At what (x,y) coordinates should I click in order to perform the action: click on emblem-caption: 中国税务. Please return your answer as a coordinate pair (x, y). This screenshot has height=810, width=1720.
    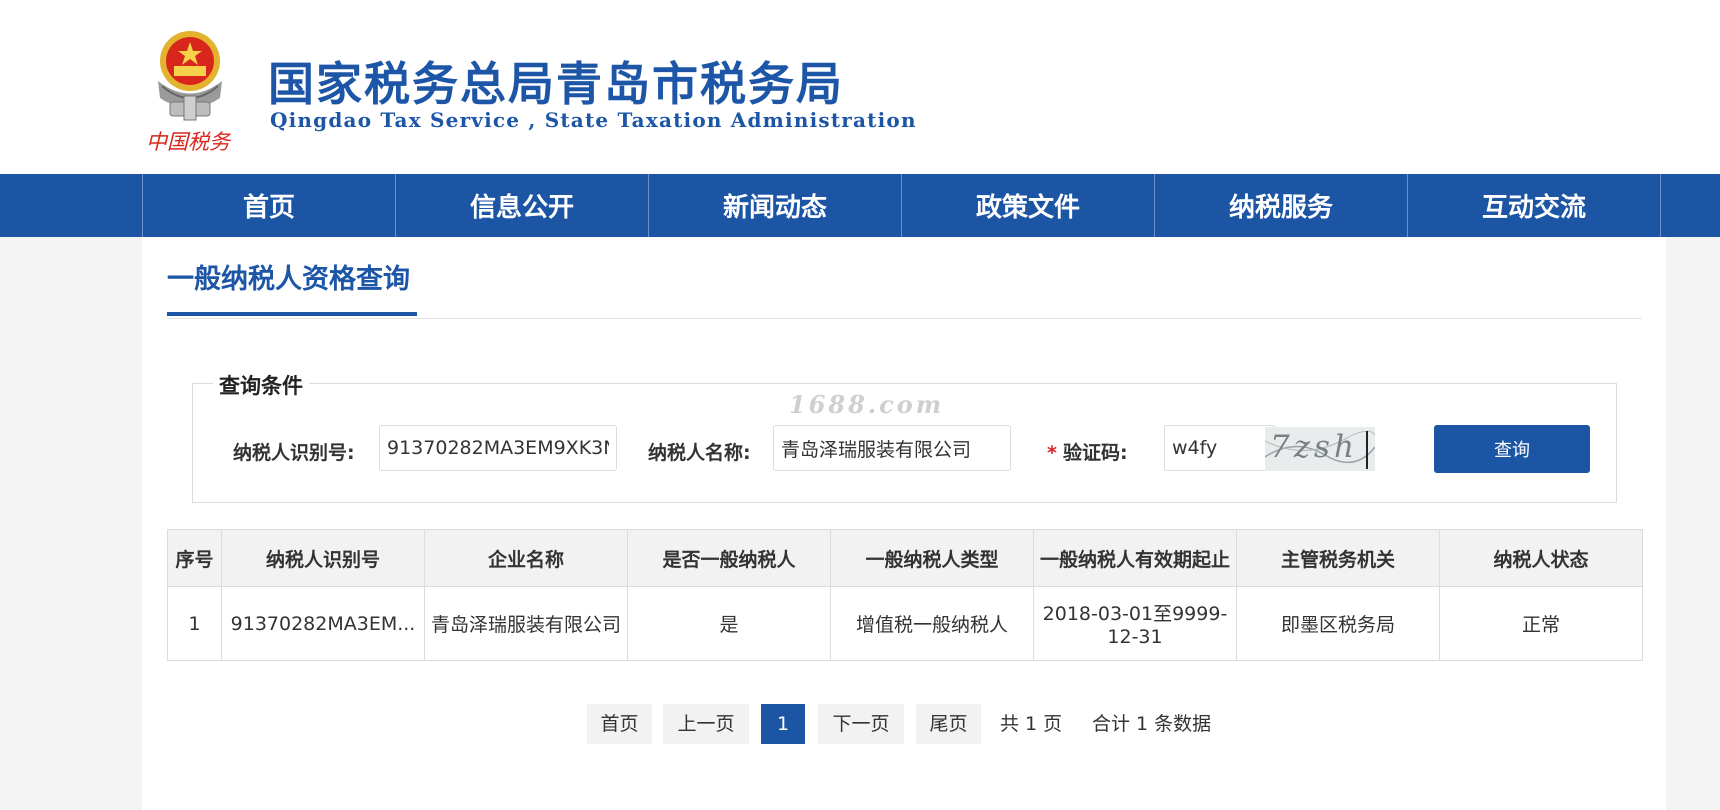
    Looking at the image, I should click on (188, 142).